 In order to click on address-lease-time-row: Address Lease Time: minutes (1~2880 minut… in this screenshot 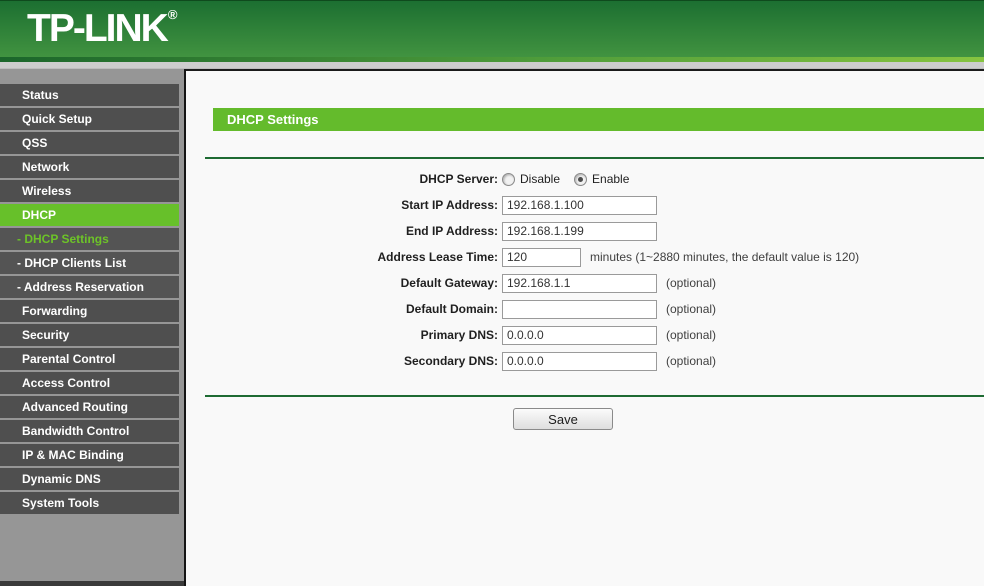, I will do `click(585, 257)`.